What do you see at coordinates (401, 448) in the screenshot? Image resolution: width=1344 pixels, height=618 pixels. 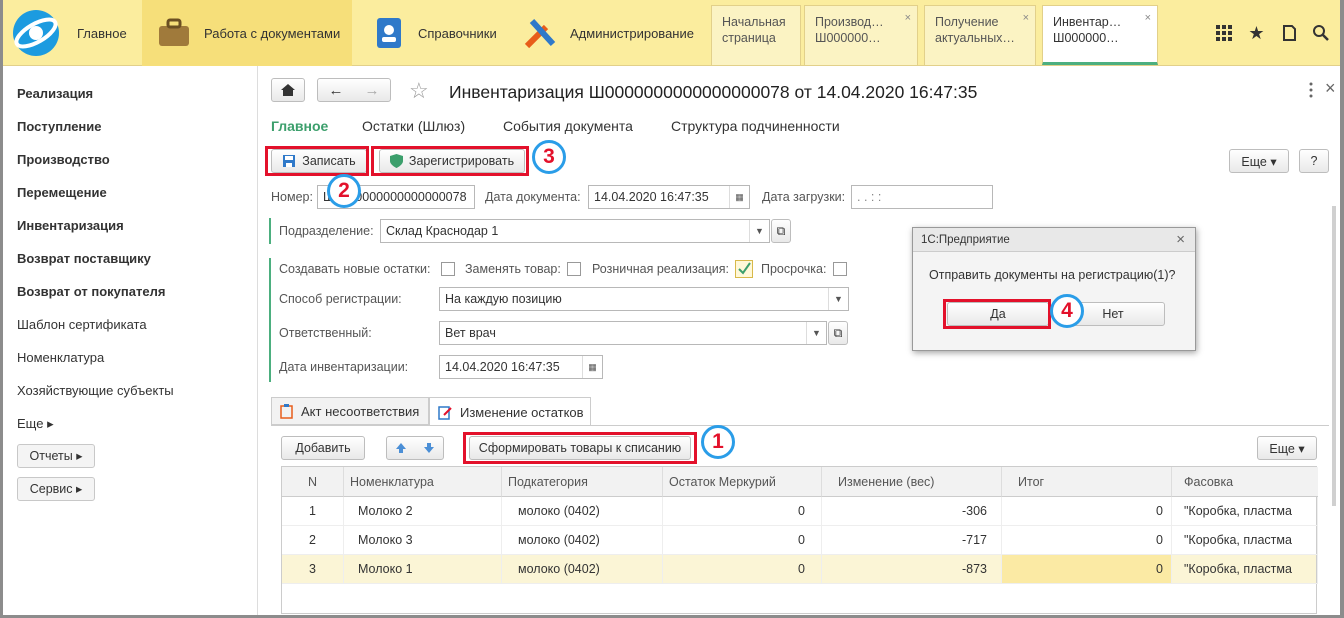 I see `arrow-up-icon` at bounding box center [401, 448].